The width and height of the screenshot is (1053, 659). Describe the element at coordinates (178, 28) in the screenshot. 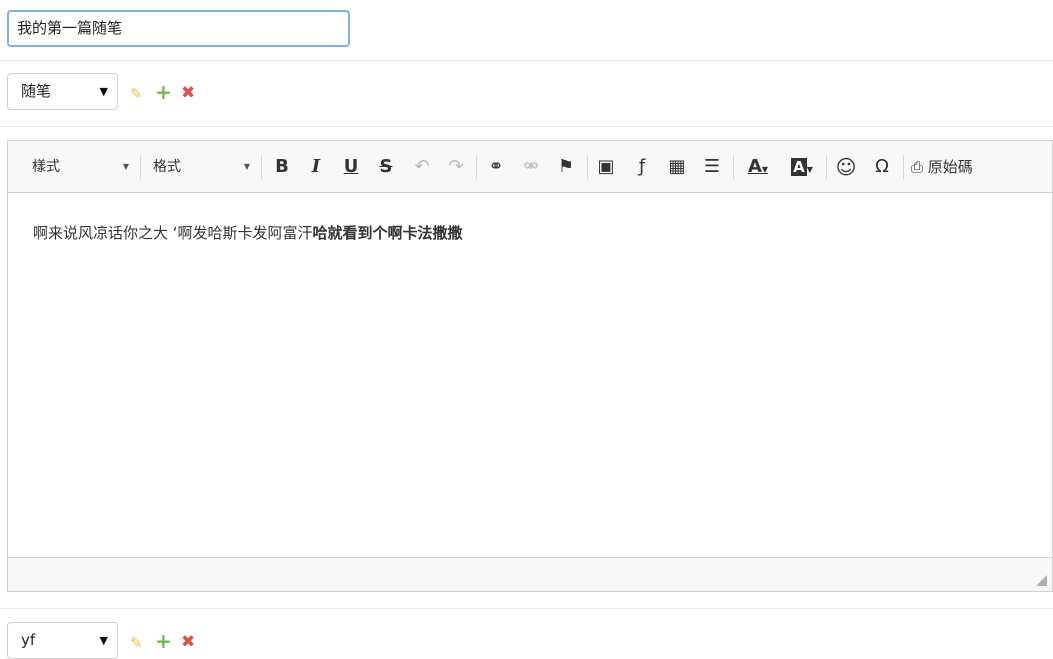

I see `title-input: 我的第一篇随笔` at that location.